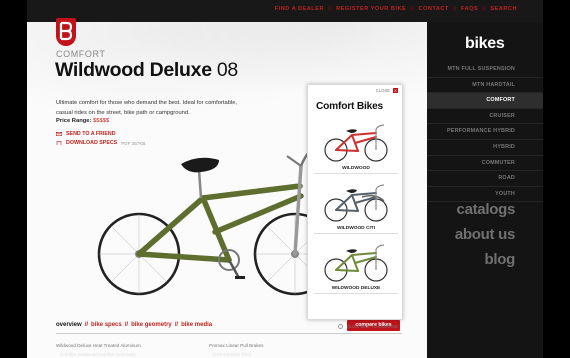  I want to click on sidebar-item-road: ROAD, so click(485, 179).